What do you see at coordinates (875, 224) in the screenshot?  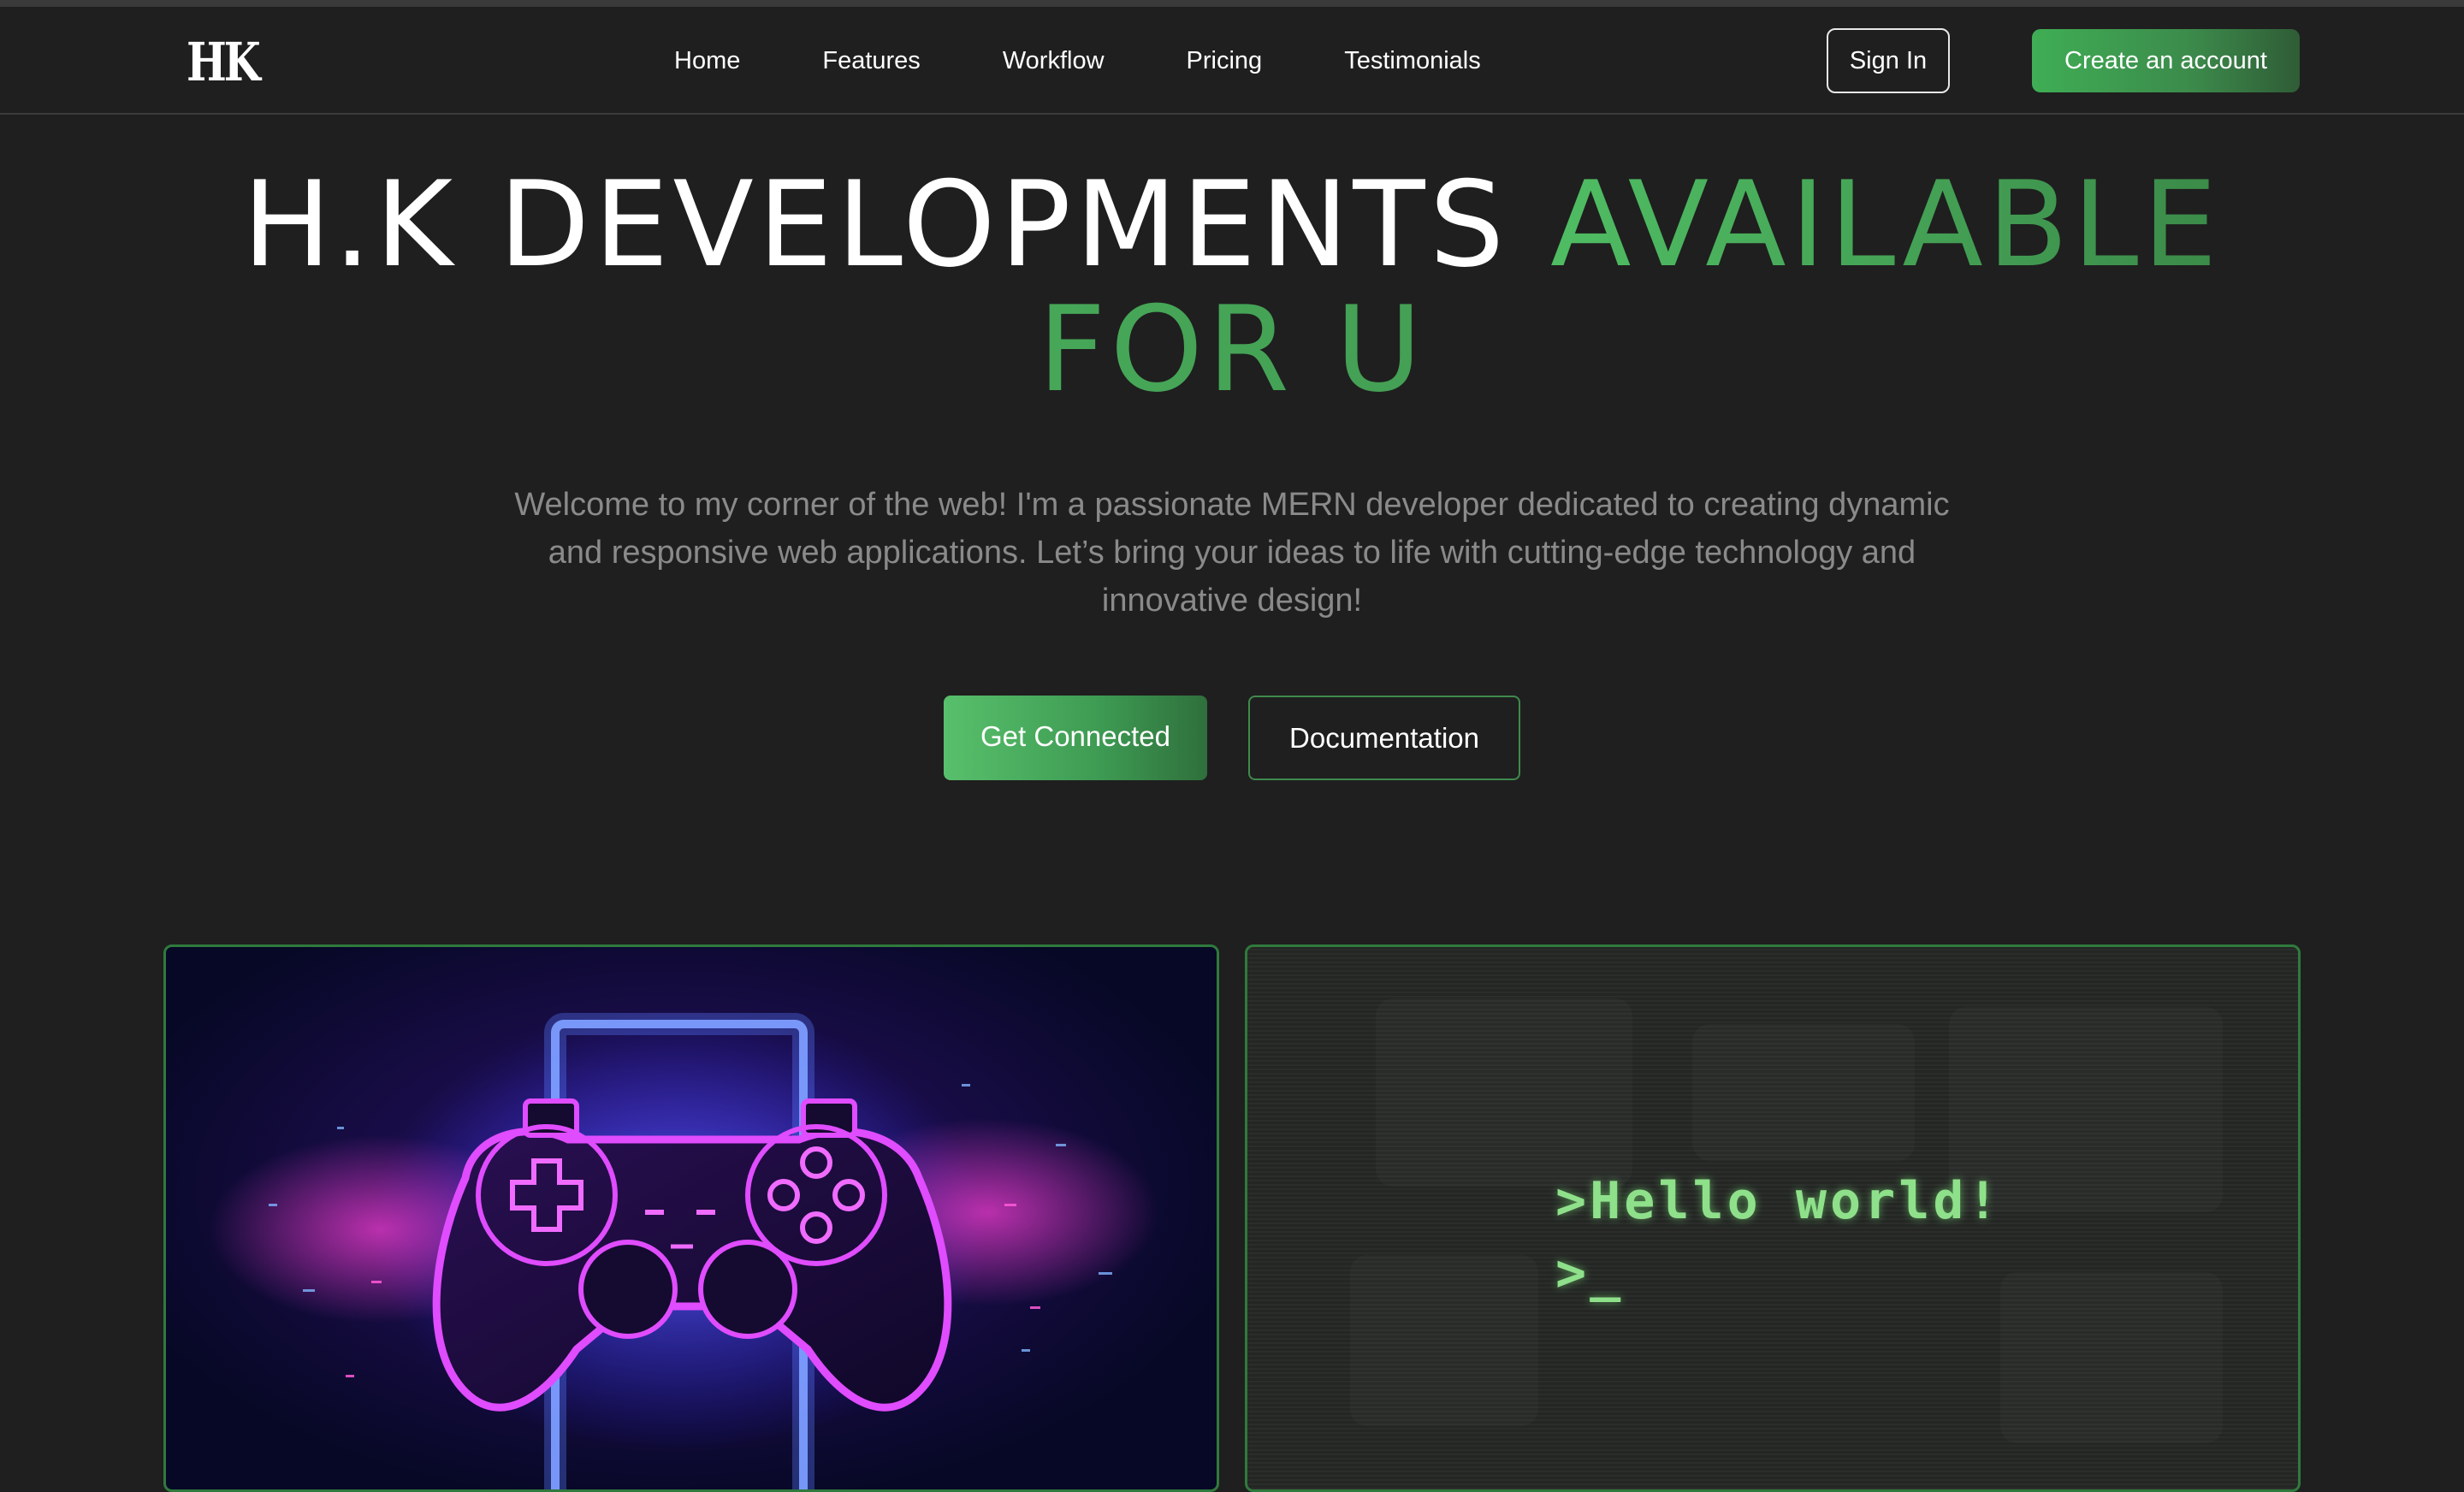 I see `hero-title-main: H.K DEVELOPMENTS` at bounding box center [875, 224].